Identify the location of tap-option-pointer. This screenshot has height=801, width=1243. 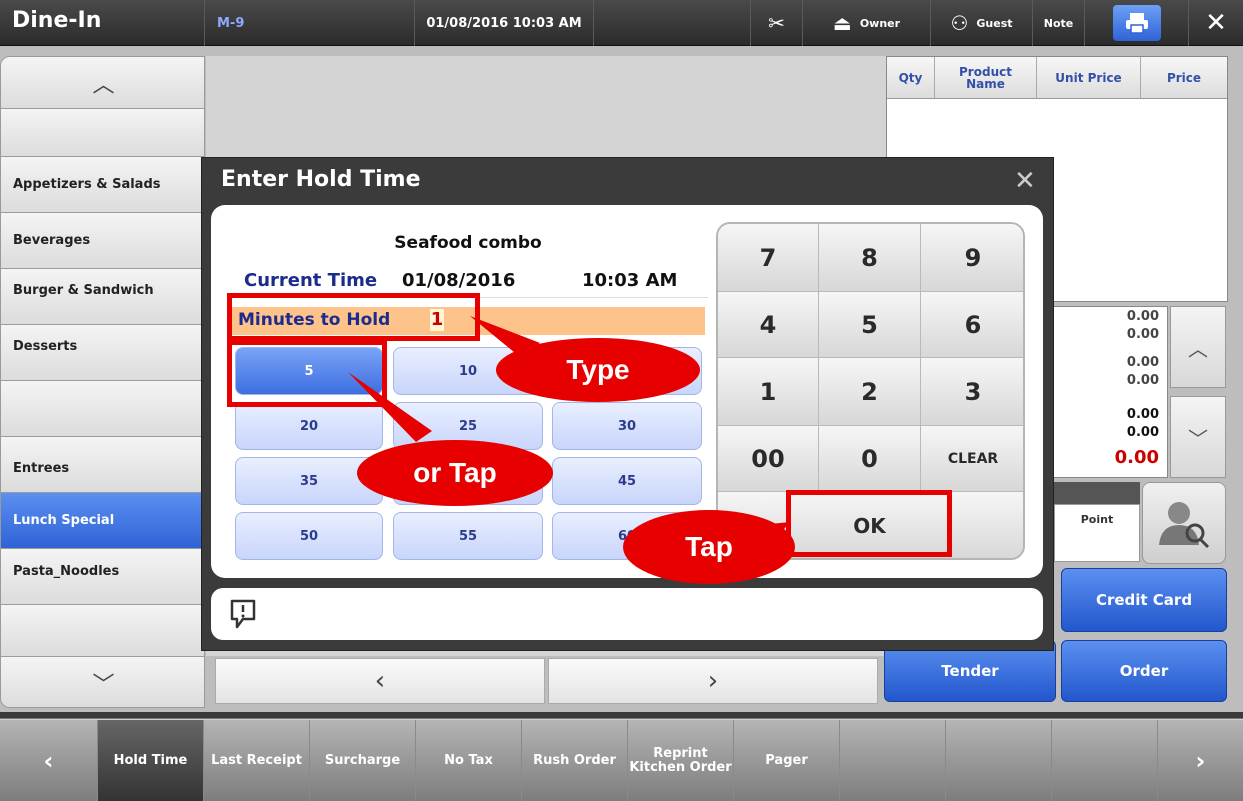
(390, 407).